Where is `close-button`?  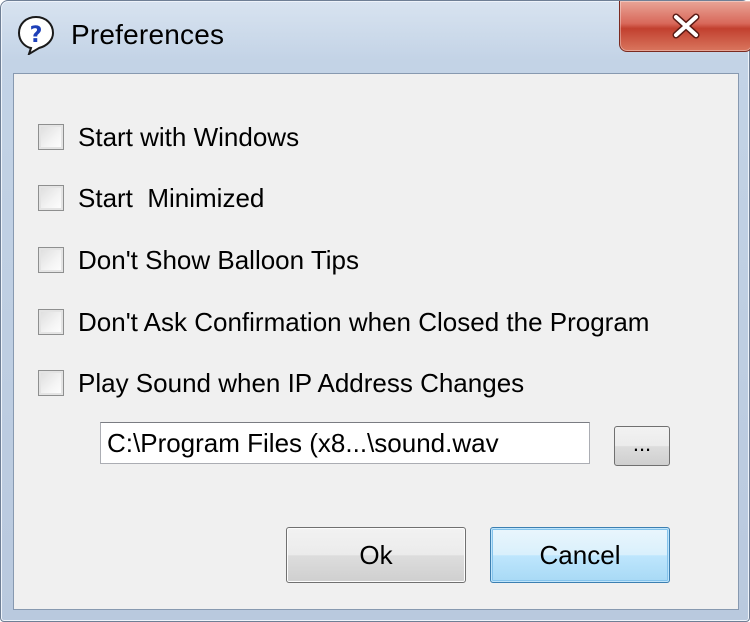 close-button is located at coordinates (684, 26).